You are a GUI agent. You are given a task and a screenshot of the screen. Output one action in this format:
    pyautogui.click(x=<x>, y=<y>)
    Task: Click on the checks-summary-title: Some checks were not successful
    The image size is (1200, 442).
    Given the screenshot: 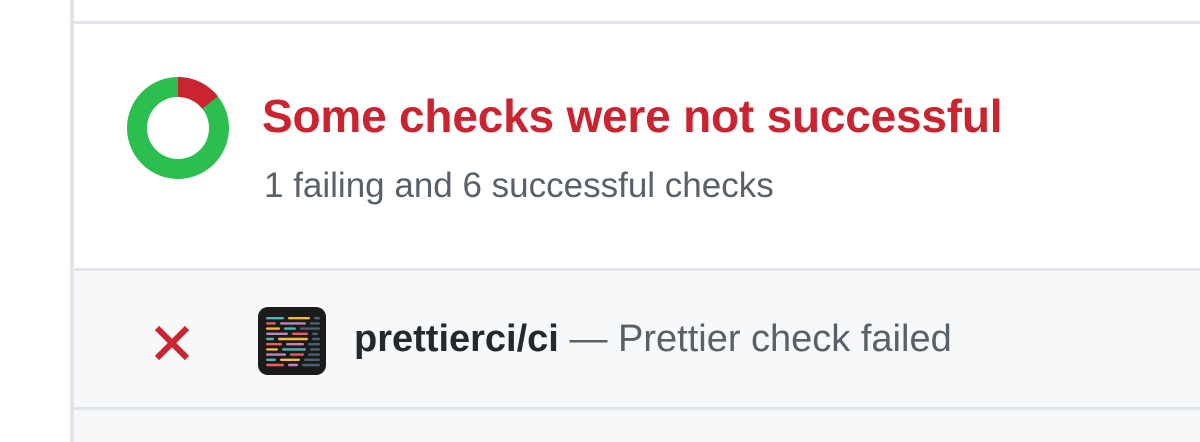 What is the action you would take?
    pyautogui.click(x=632, y=116)
    